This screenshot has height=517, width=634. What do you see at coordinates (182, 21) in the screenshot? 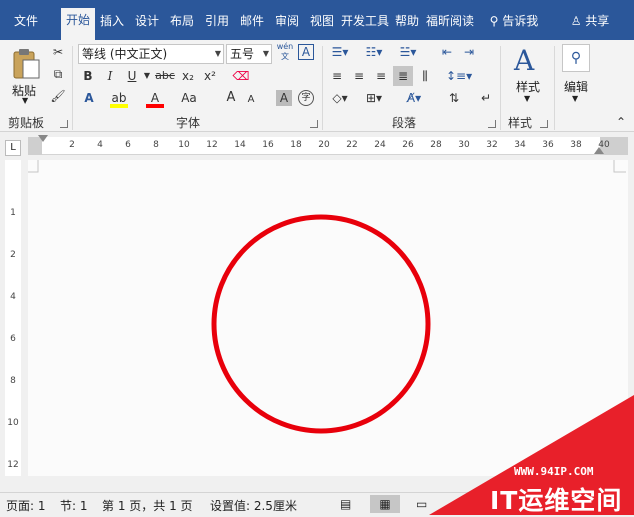
I see `tab-layout: 布局` at bounding box center [182, 21].